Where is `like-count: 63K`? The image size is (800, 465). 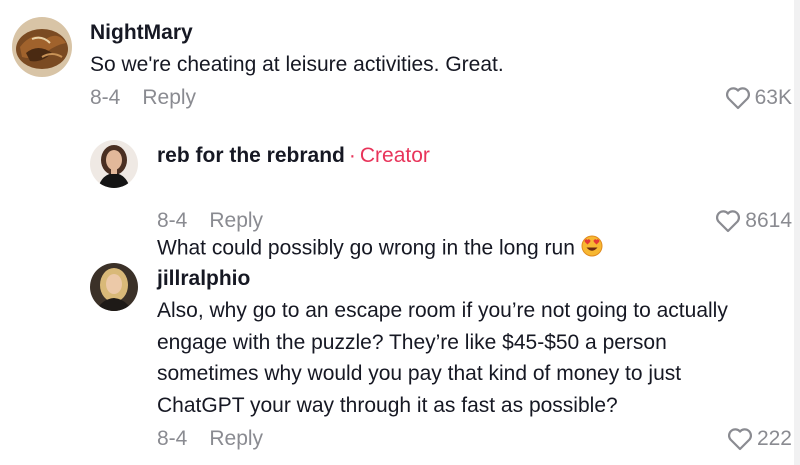
like-count: 63K is located at coordinates (773, 97).